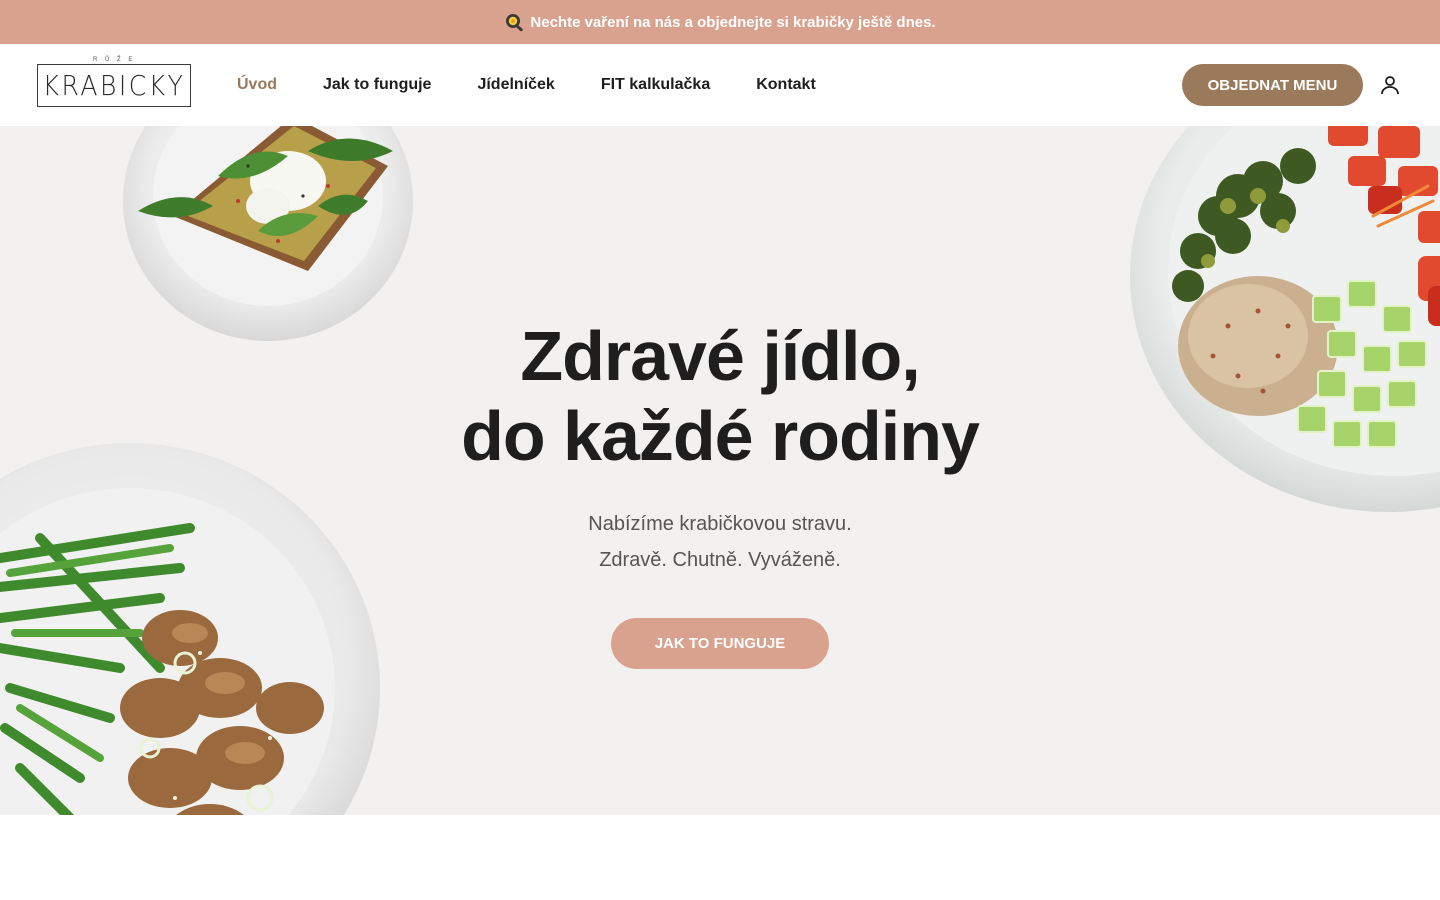  What do you see at coordinates (114, 85) in the screenshot?
I see `logo-text: KRABICKY` at bounding box center [114, 85].